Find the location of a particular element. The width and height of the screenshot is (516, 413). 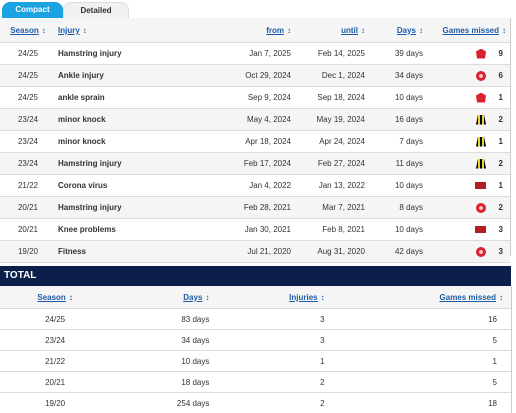

from-date-cell: Sep 9, 2024 is located at coordinates (249, 98).